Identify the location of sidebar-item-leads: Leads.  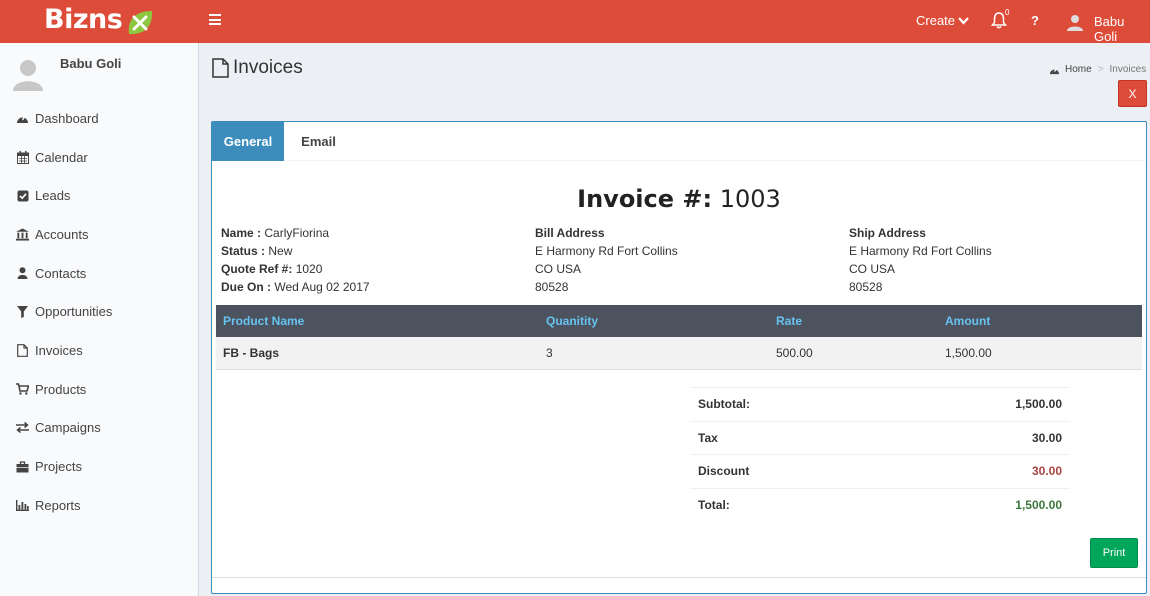
(99, 195).